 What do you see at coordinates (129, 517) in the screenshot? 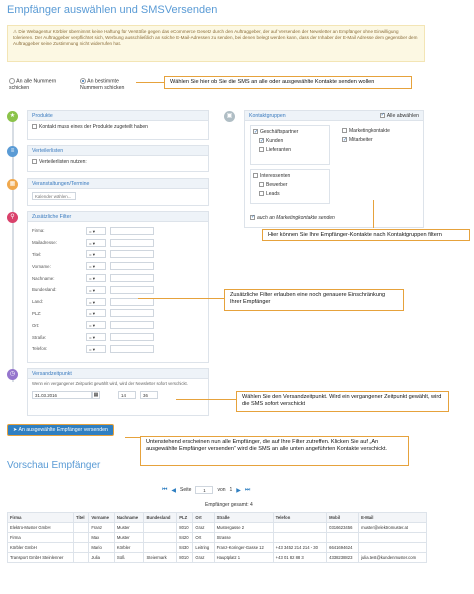
I see `column-header: Nachname` at bounding box center [129, 517].